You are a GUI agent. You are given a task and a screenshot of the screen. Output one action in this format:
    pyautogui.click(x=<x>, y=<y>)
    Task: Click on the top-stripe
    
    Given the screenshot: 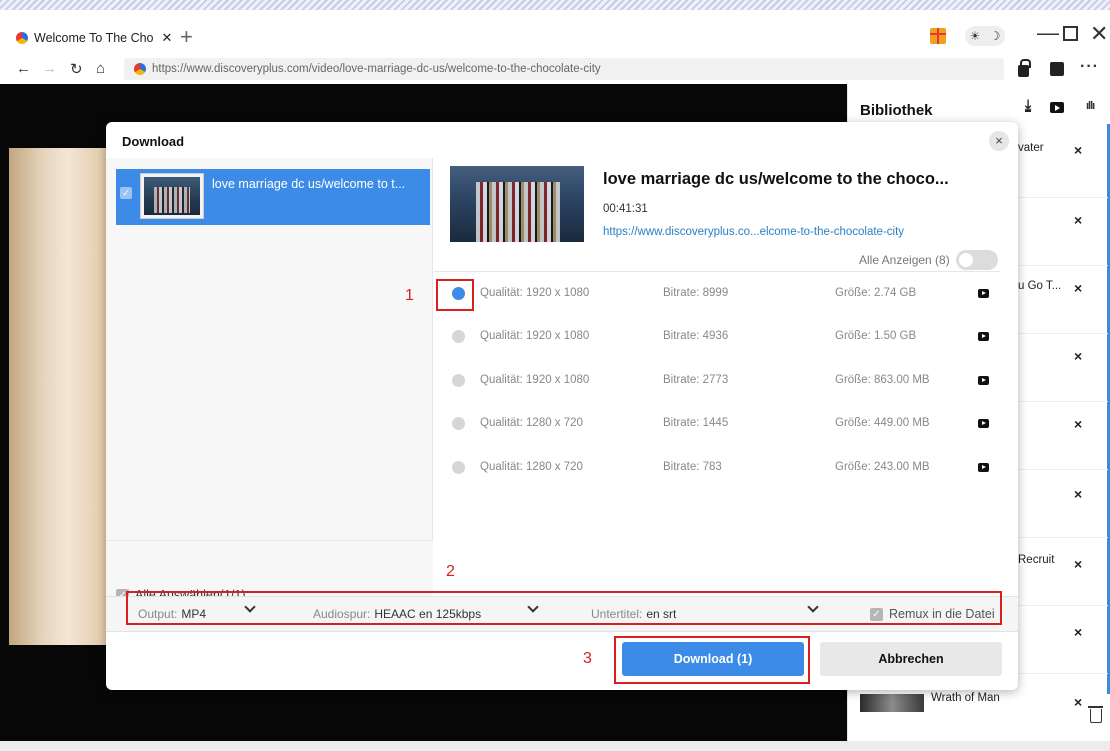 What is the action you would take?
    pyautogui.click(x=555, y=5)
    